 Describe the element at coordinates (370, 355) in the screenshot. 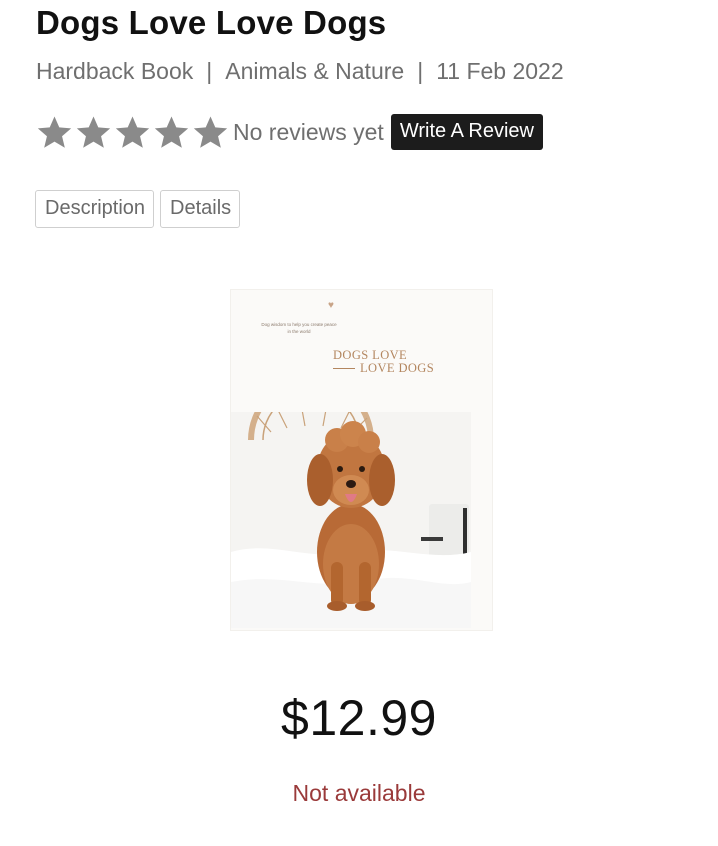

I see `cover-title-line-1: DOGS LOVE` at that location.